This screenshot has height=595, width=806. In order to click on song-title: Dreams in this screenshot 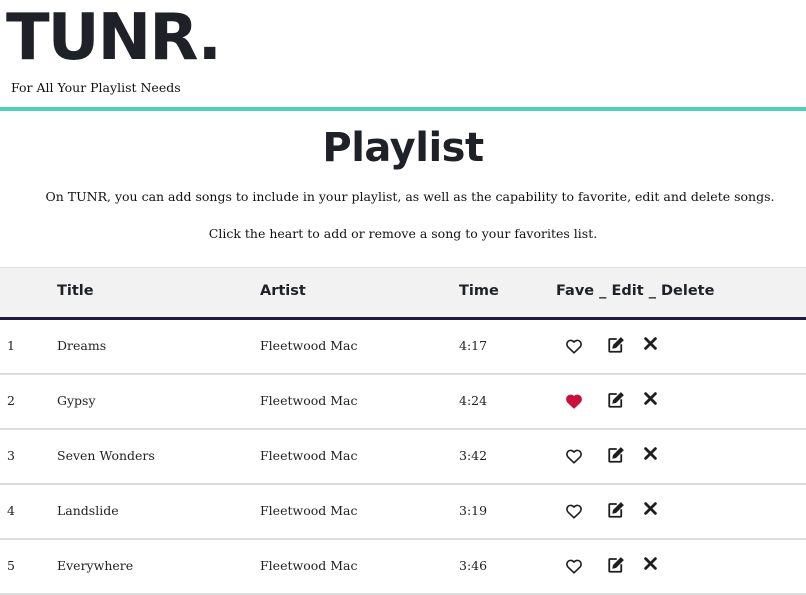, I will do `click(82, 345)`.